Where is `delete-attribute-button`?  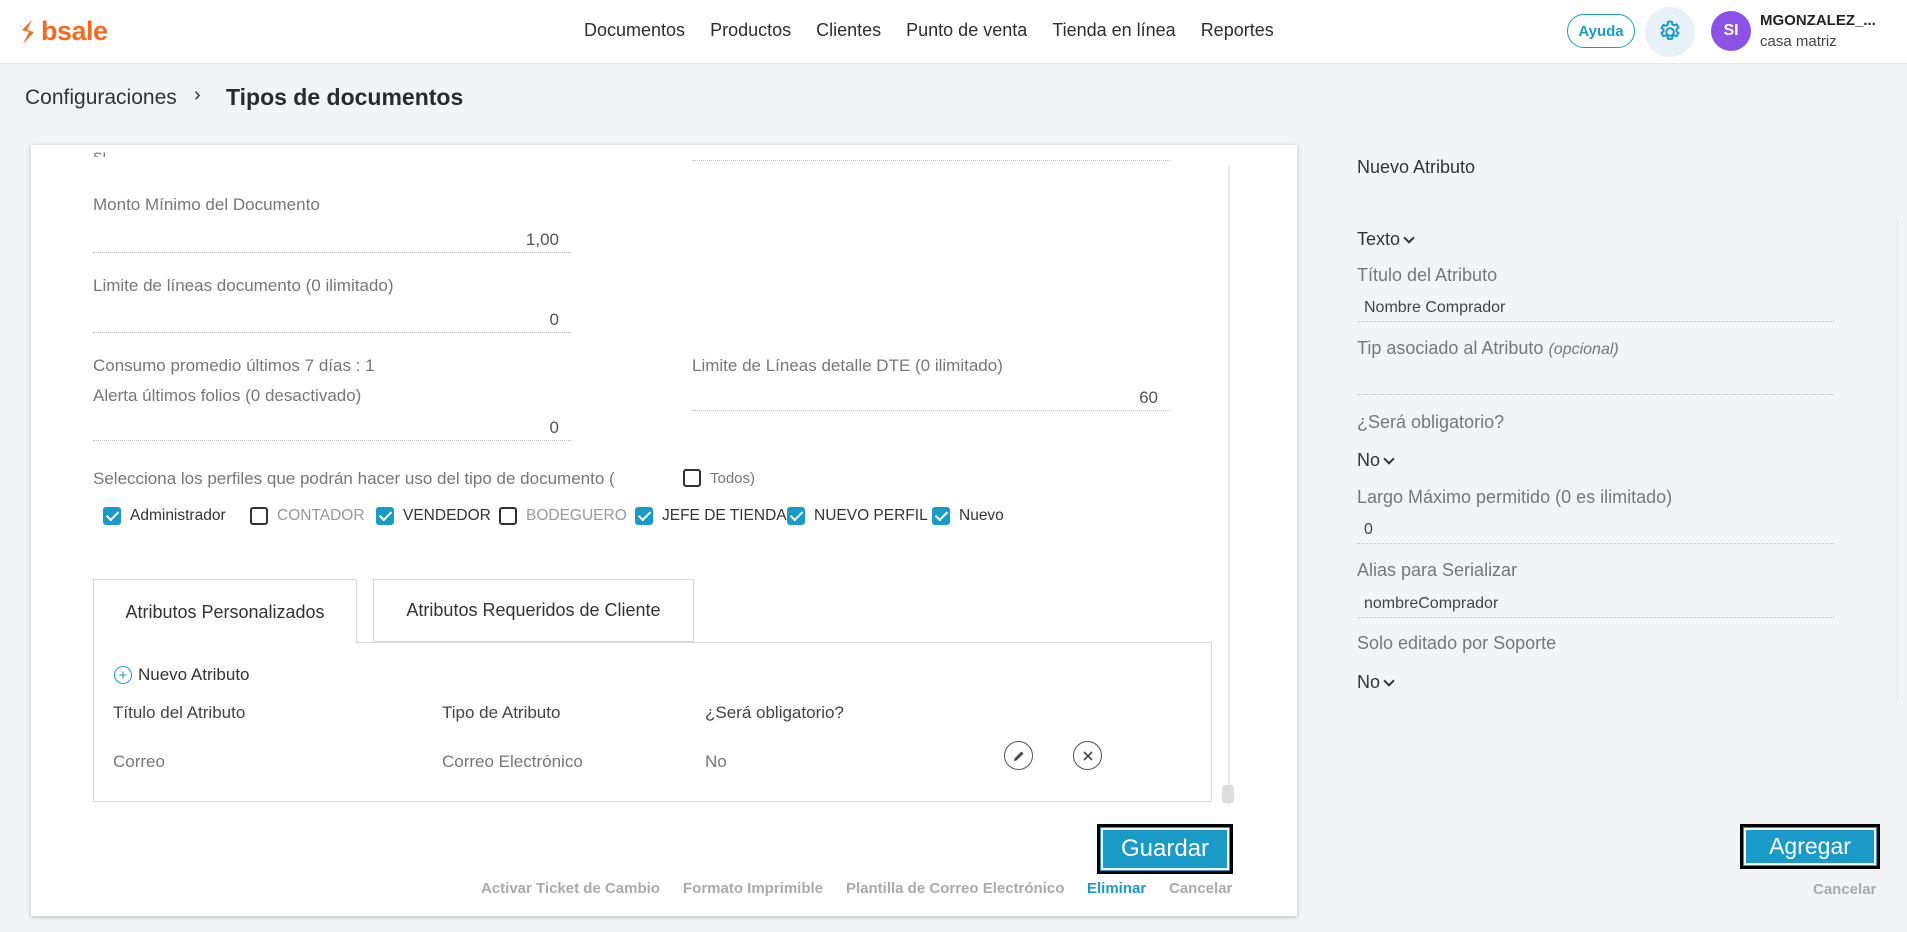
delete-attribute-button is located at coordinates (1087, 755).